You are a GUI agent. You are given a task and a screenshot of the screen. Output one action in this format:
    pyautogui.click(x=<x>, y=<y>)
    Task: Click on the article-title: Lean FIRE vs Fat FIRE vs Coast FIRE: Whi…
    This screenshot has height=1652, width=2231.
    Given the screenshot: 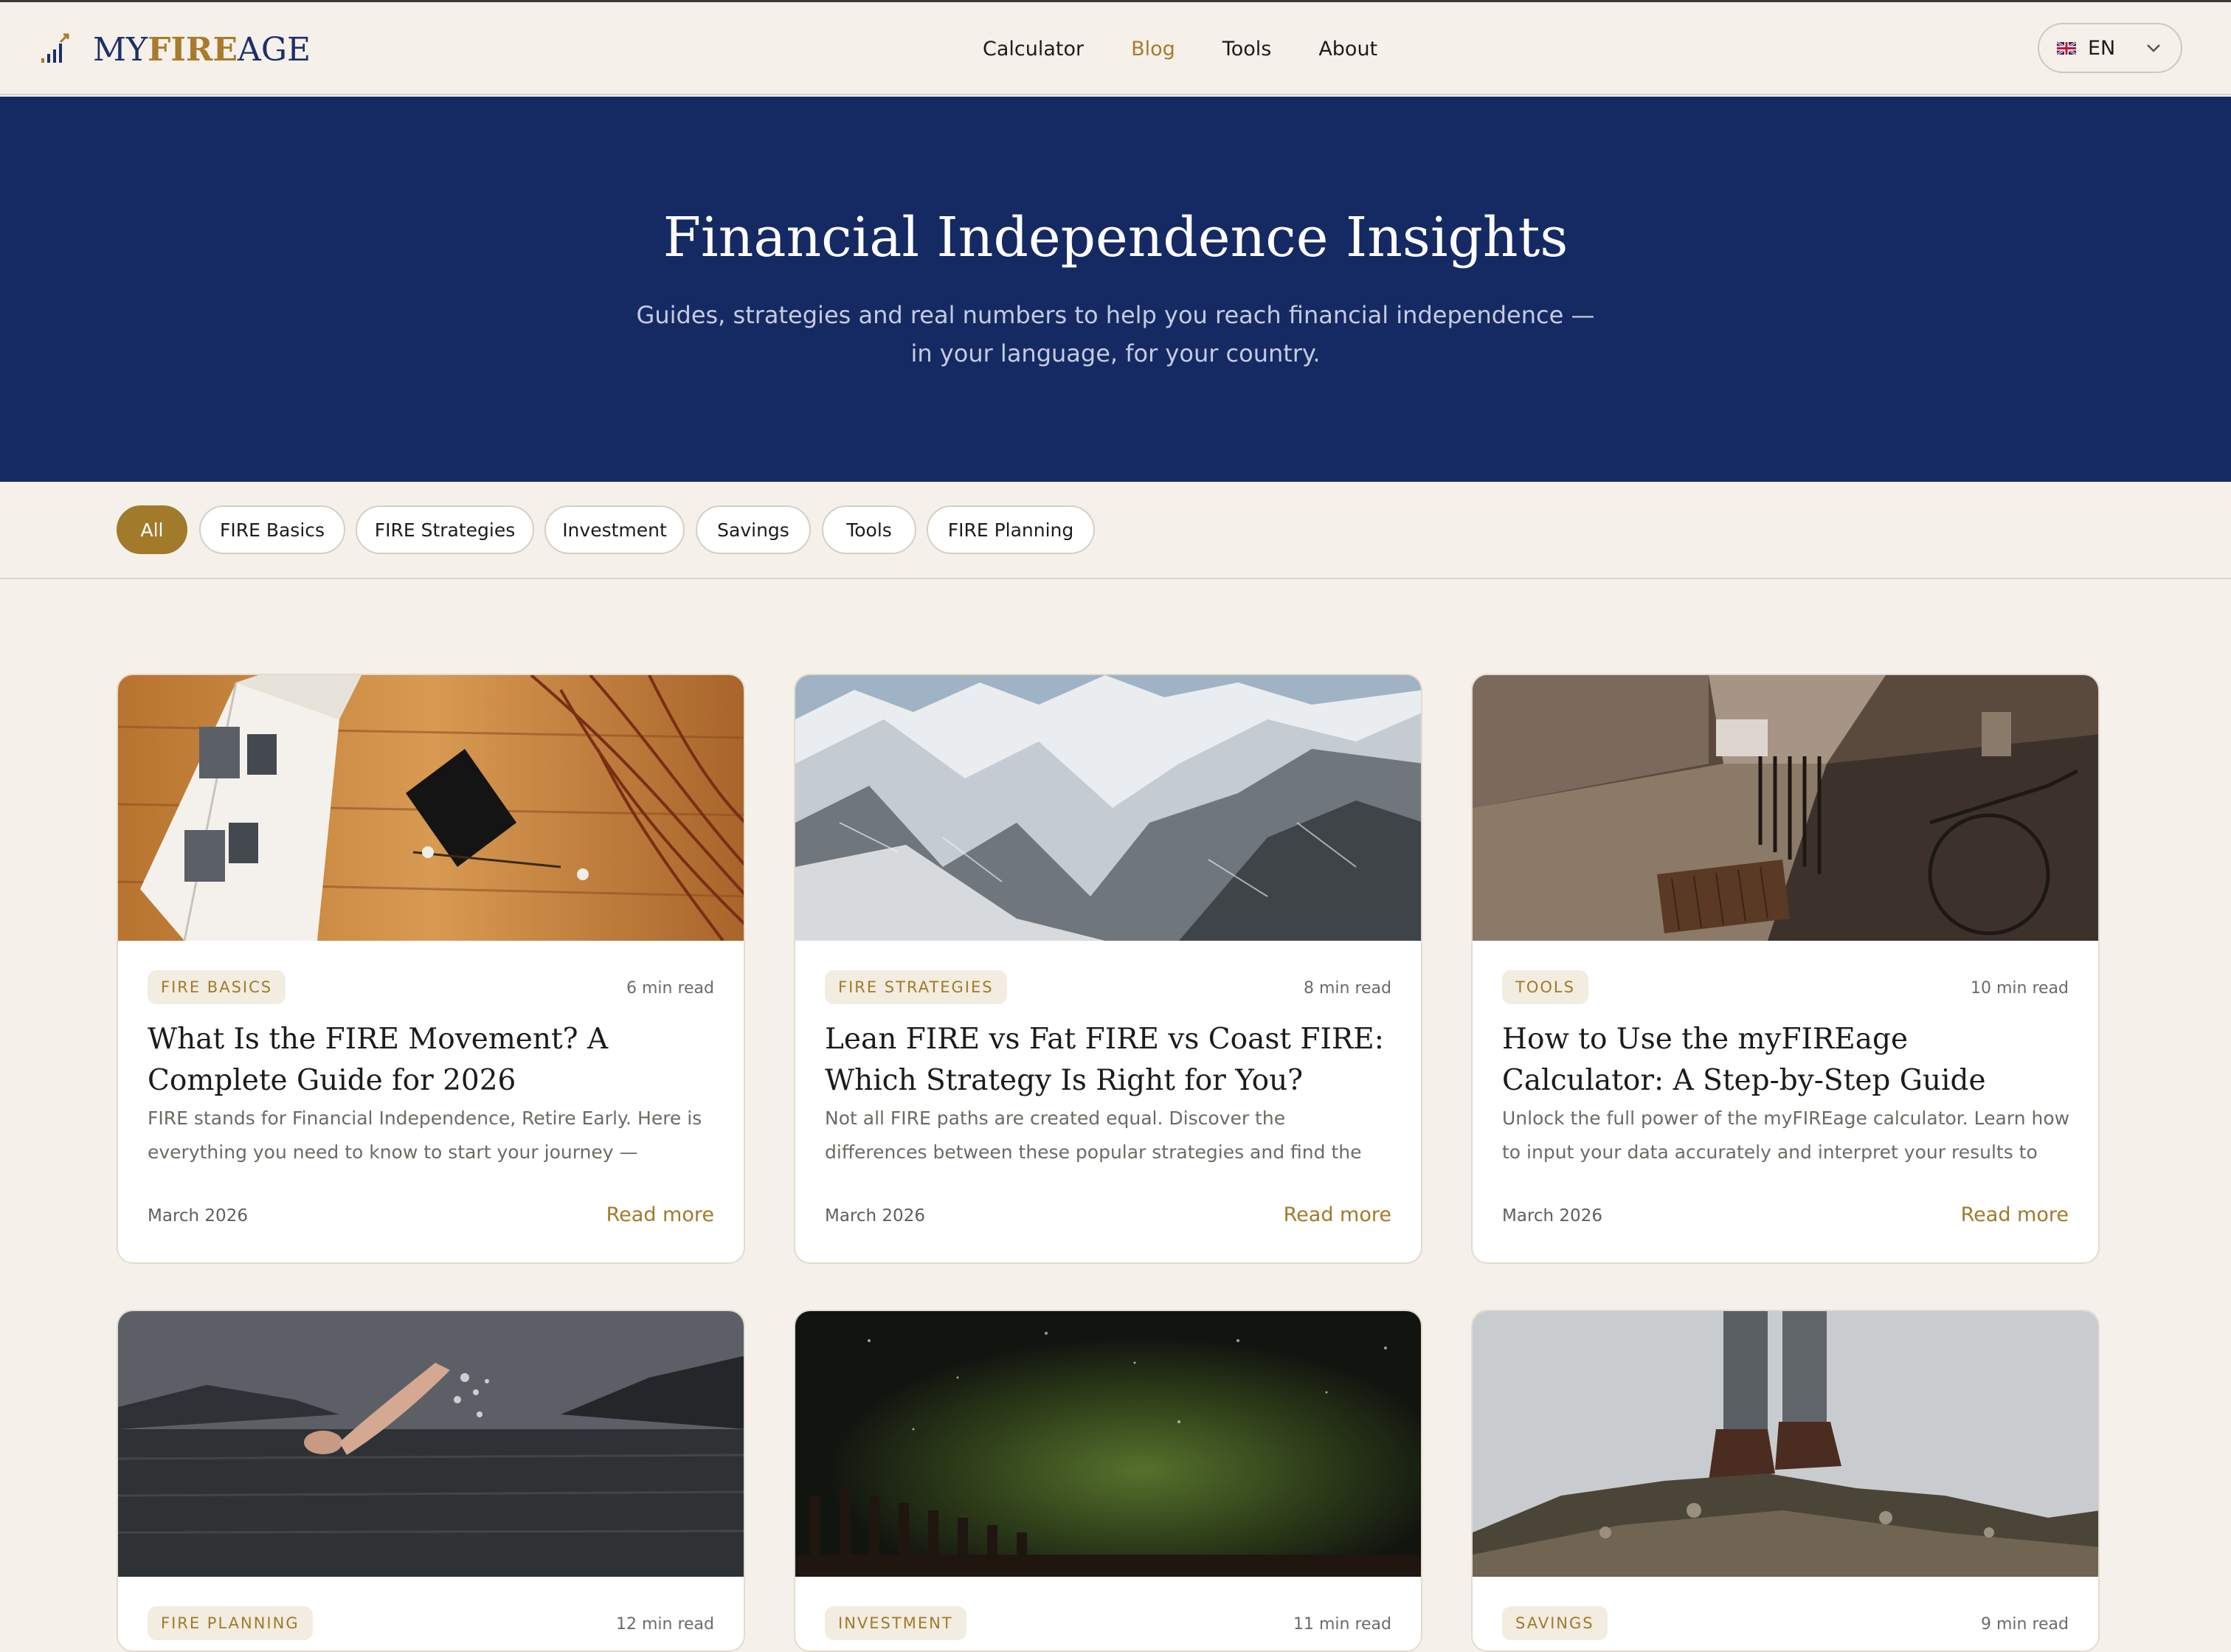 What is the action you would take?
    pyautogui.click(x=1109, y=1061)
    